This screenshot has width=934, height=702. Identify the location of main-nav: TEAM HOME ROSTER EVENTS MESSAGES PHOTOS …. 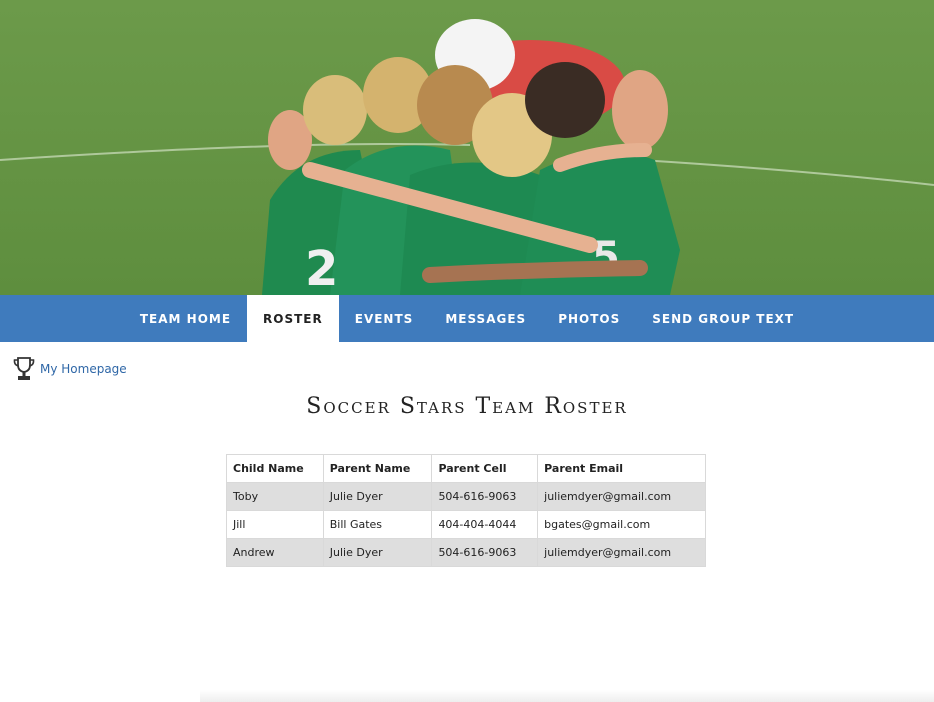
(467, 318).